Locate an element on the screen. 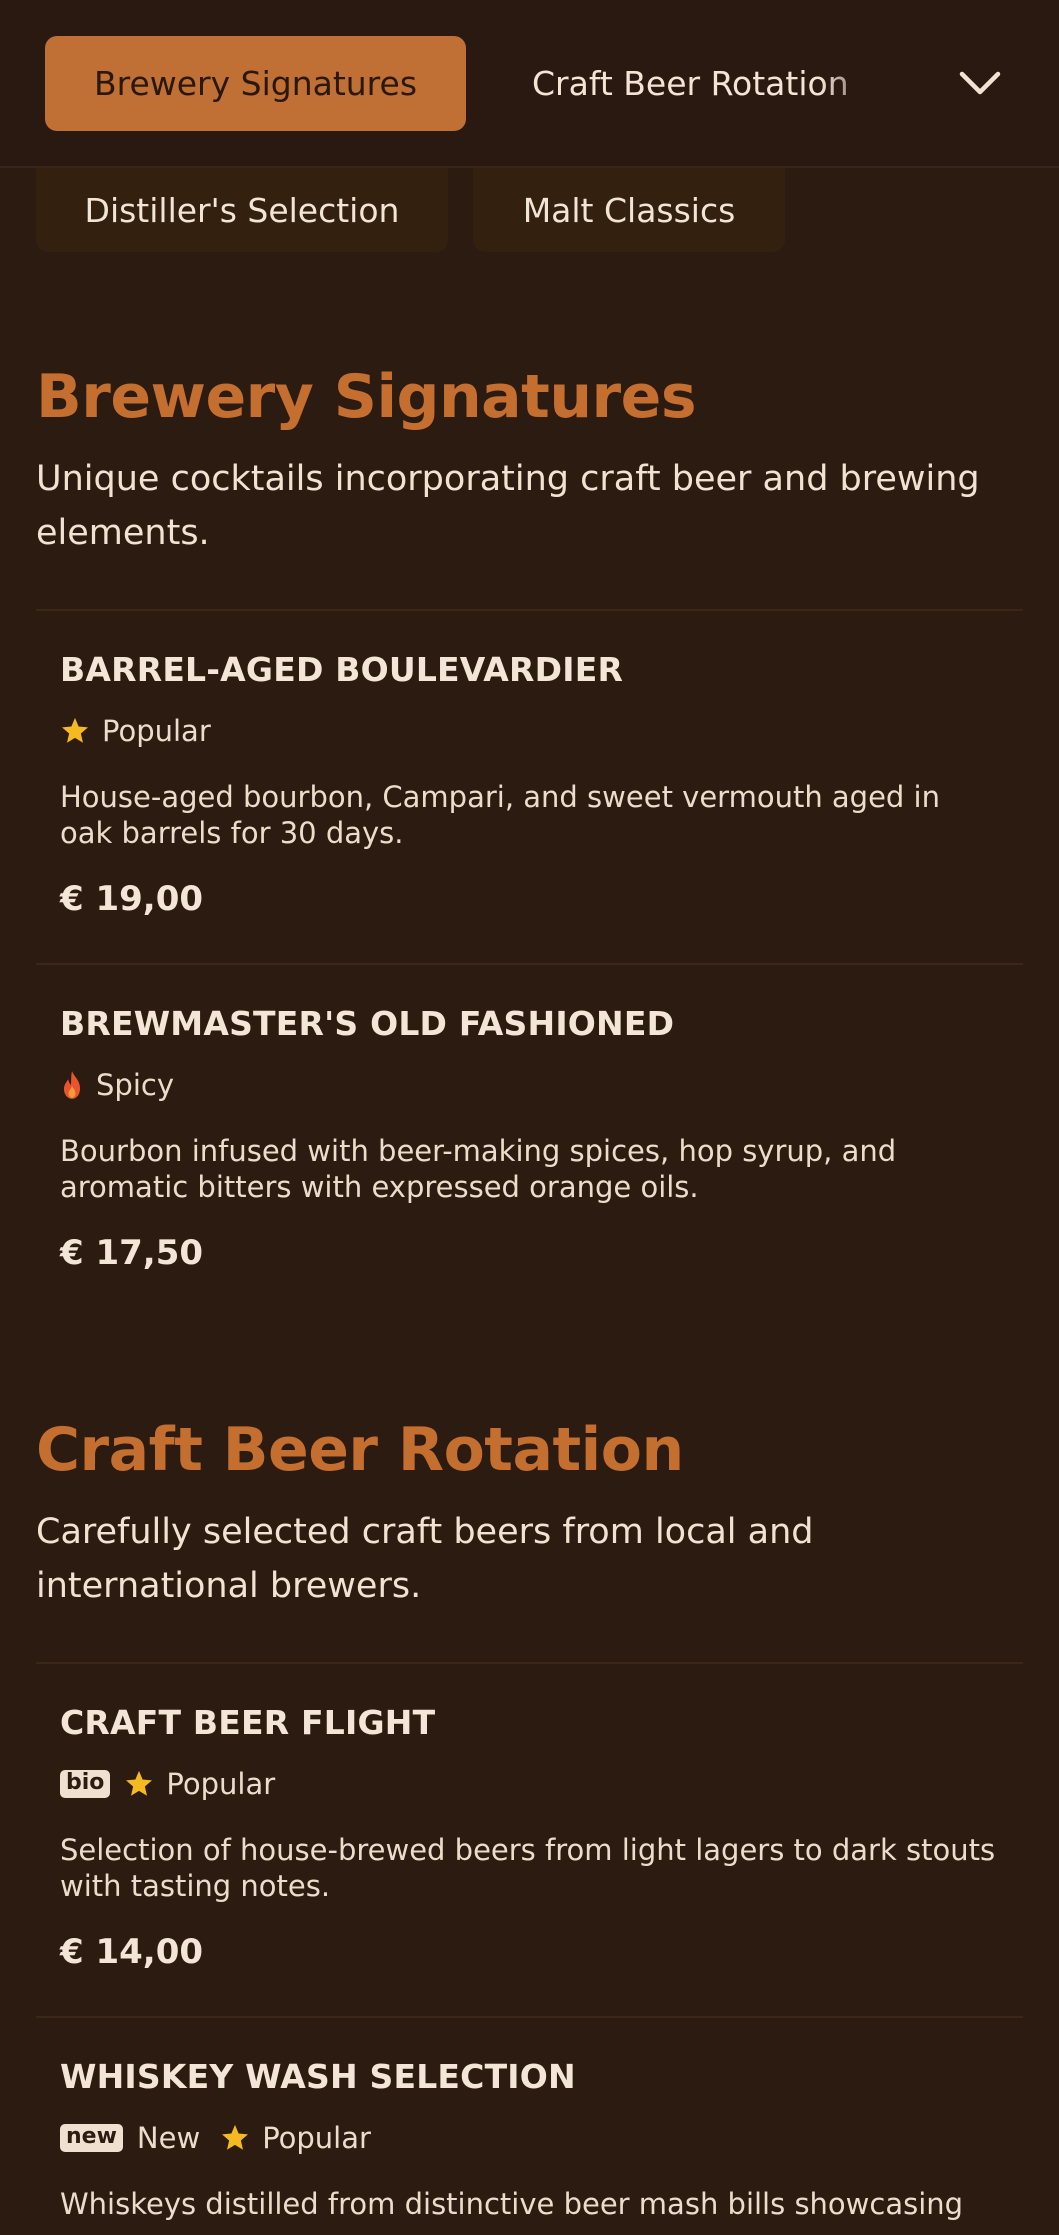  item-tags: Popular is located at coordinates (530, 731).